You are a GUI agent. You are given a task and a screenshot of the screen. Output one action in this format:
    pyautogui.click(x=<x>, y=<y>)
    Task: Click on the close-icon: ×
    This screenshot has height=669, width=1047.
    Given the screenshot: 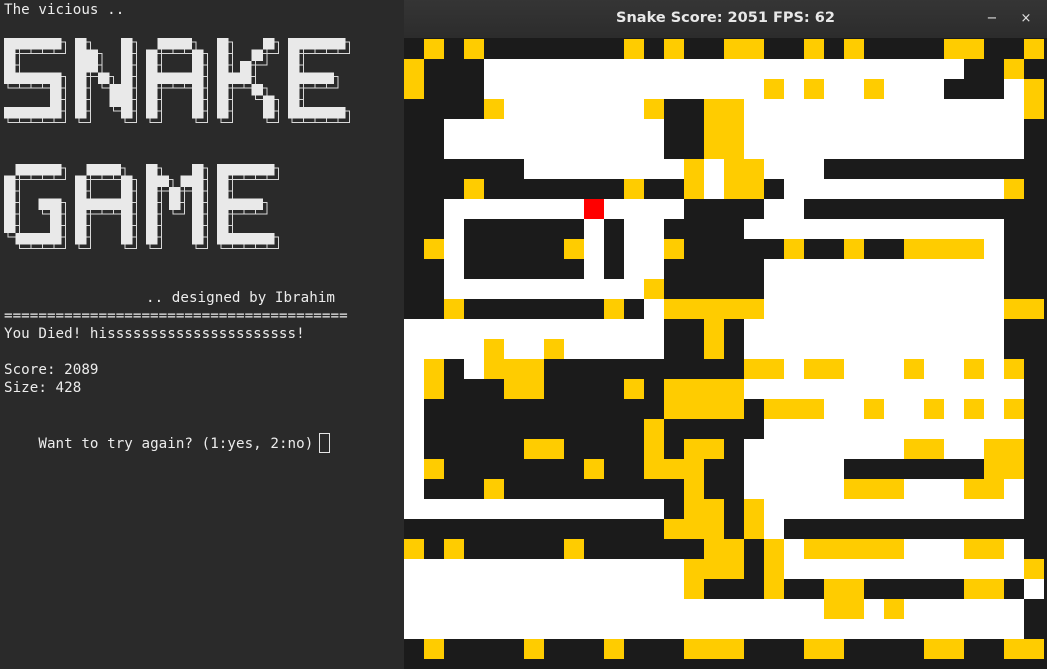 What is the action you would take?
    pyautogui.click(x=1026, y=18)
    